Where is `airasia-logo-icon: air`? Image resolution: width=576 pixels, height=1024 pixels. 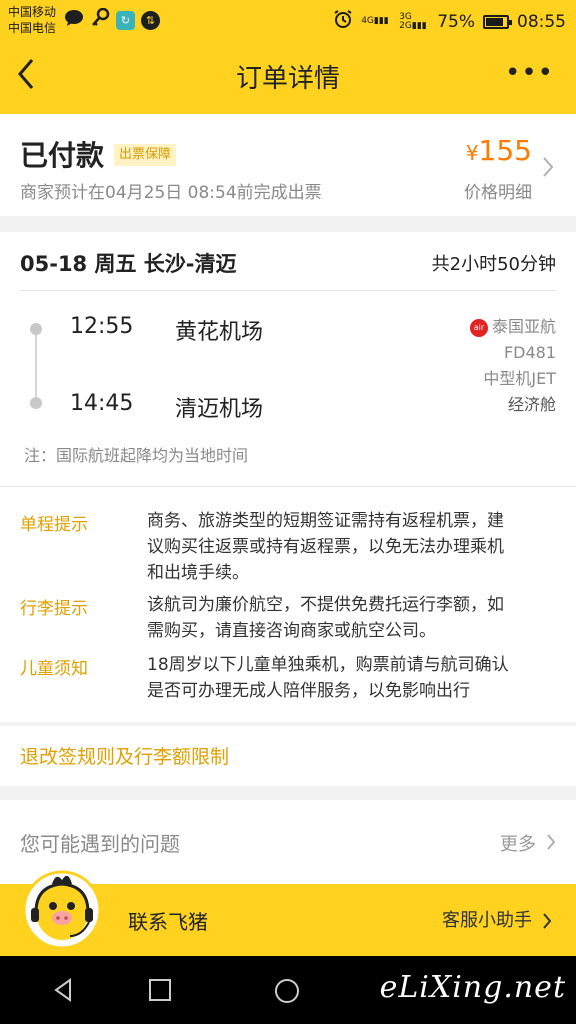 airasia-logo-icon: air is located at coordinates (478, 327).